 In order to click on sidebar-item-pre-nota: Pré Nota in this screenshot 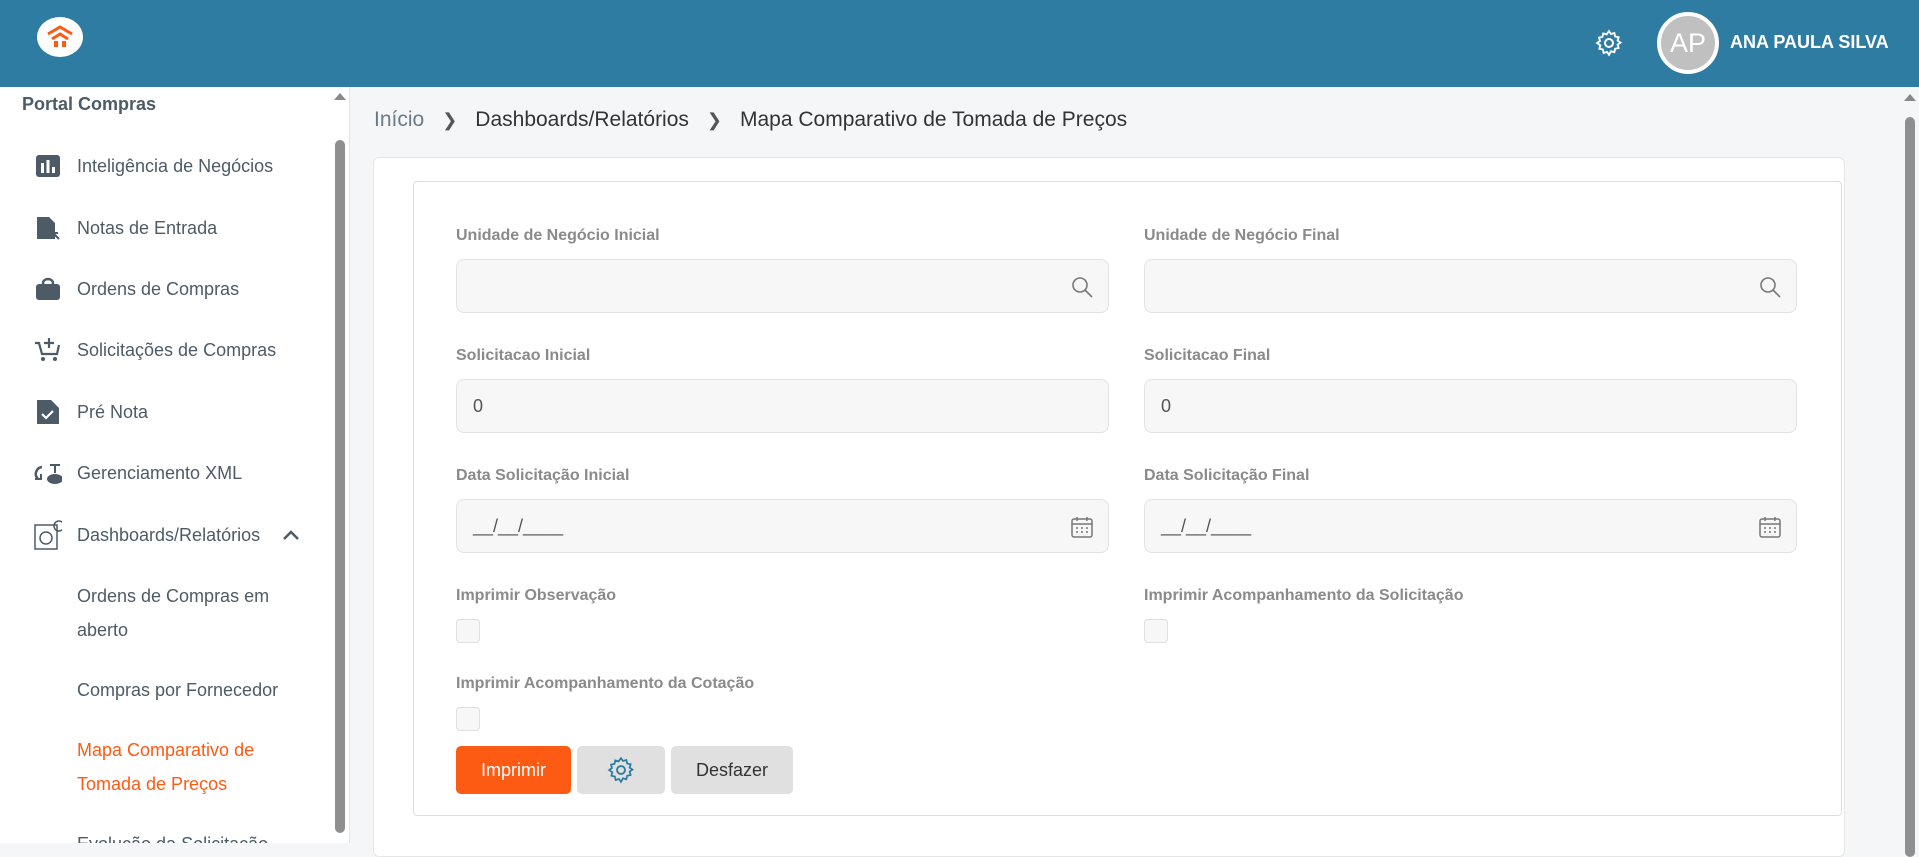, I will do `click(165, 412)`.